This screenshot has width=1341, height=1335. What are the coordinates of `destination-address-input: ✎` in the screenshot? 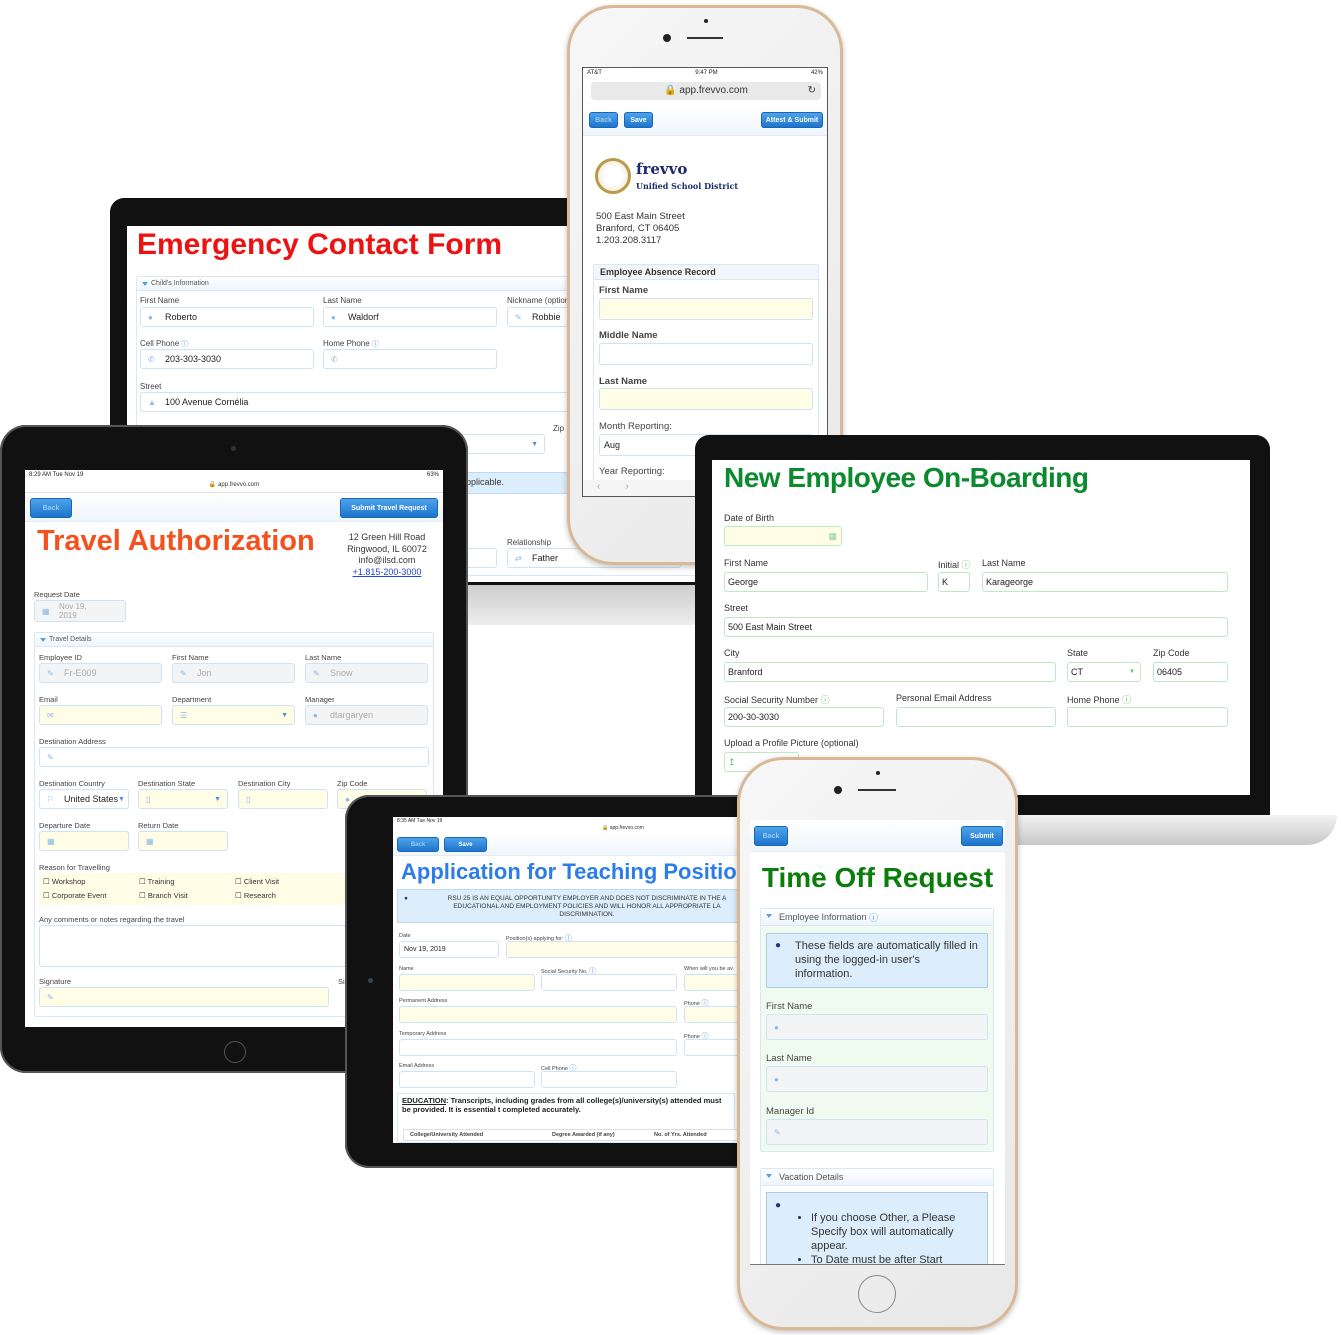 It's located at (234, 757).